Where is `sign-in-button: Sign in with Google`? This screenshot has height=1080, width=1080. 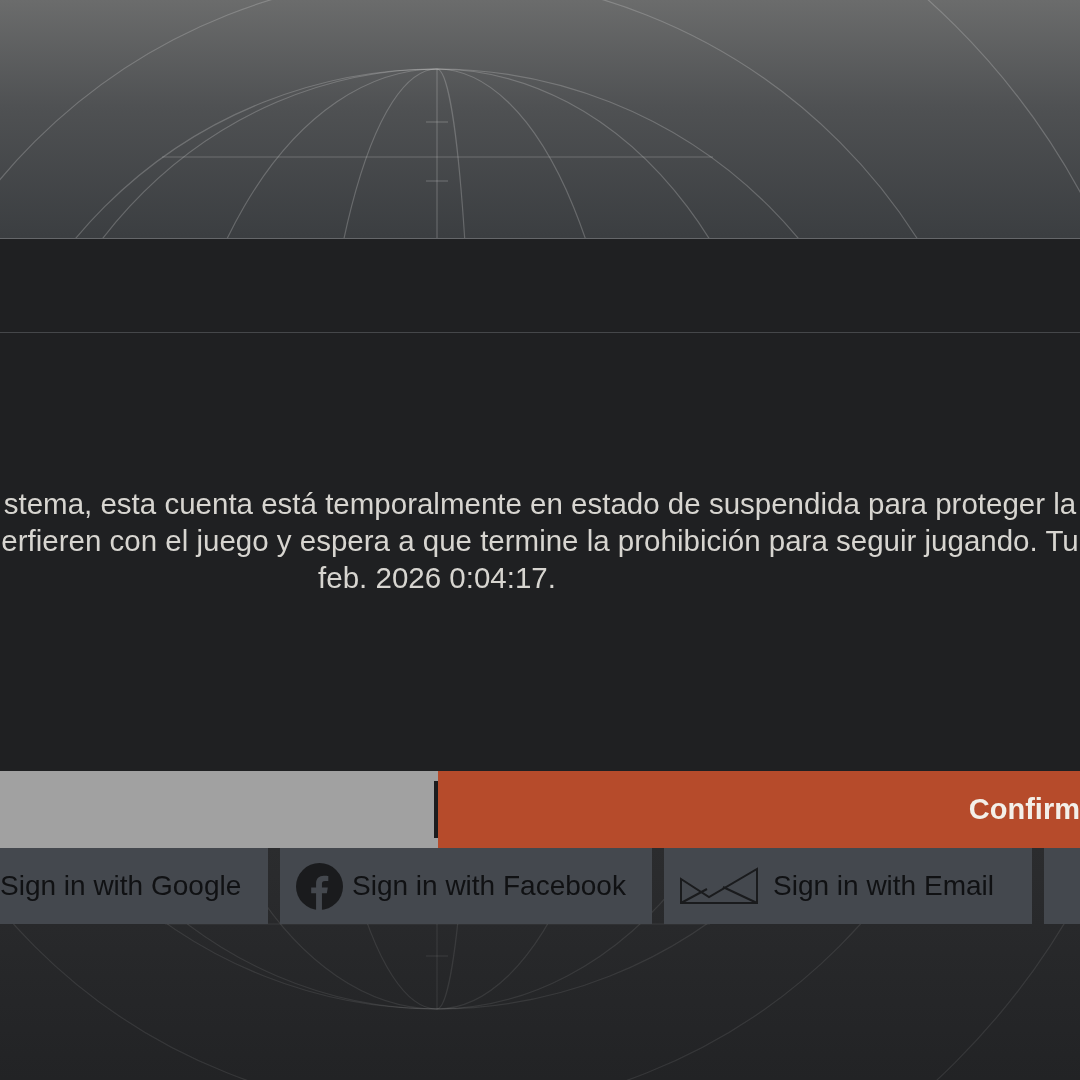 sign-in-button: Sign in with Google is located at coordinates (134, 886).